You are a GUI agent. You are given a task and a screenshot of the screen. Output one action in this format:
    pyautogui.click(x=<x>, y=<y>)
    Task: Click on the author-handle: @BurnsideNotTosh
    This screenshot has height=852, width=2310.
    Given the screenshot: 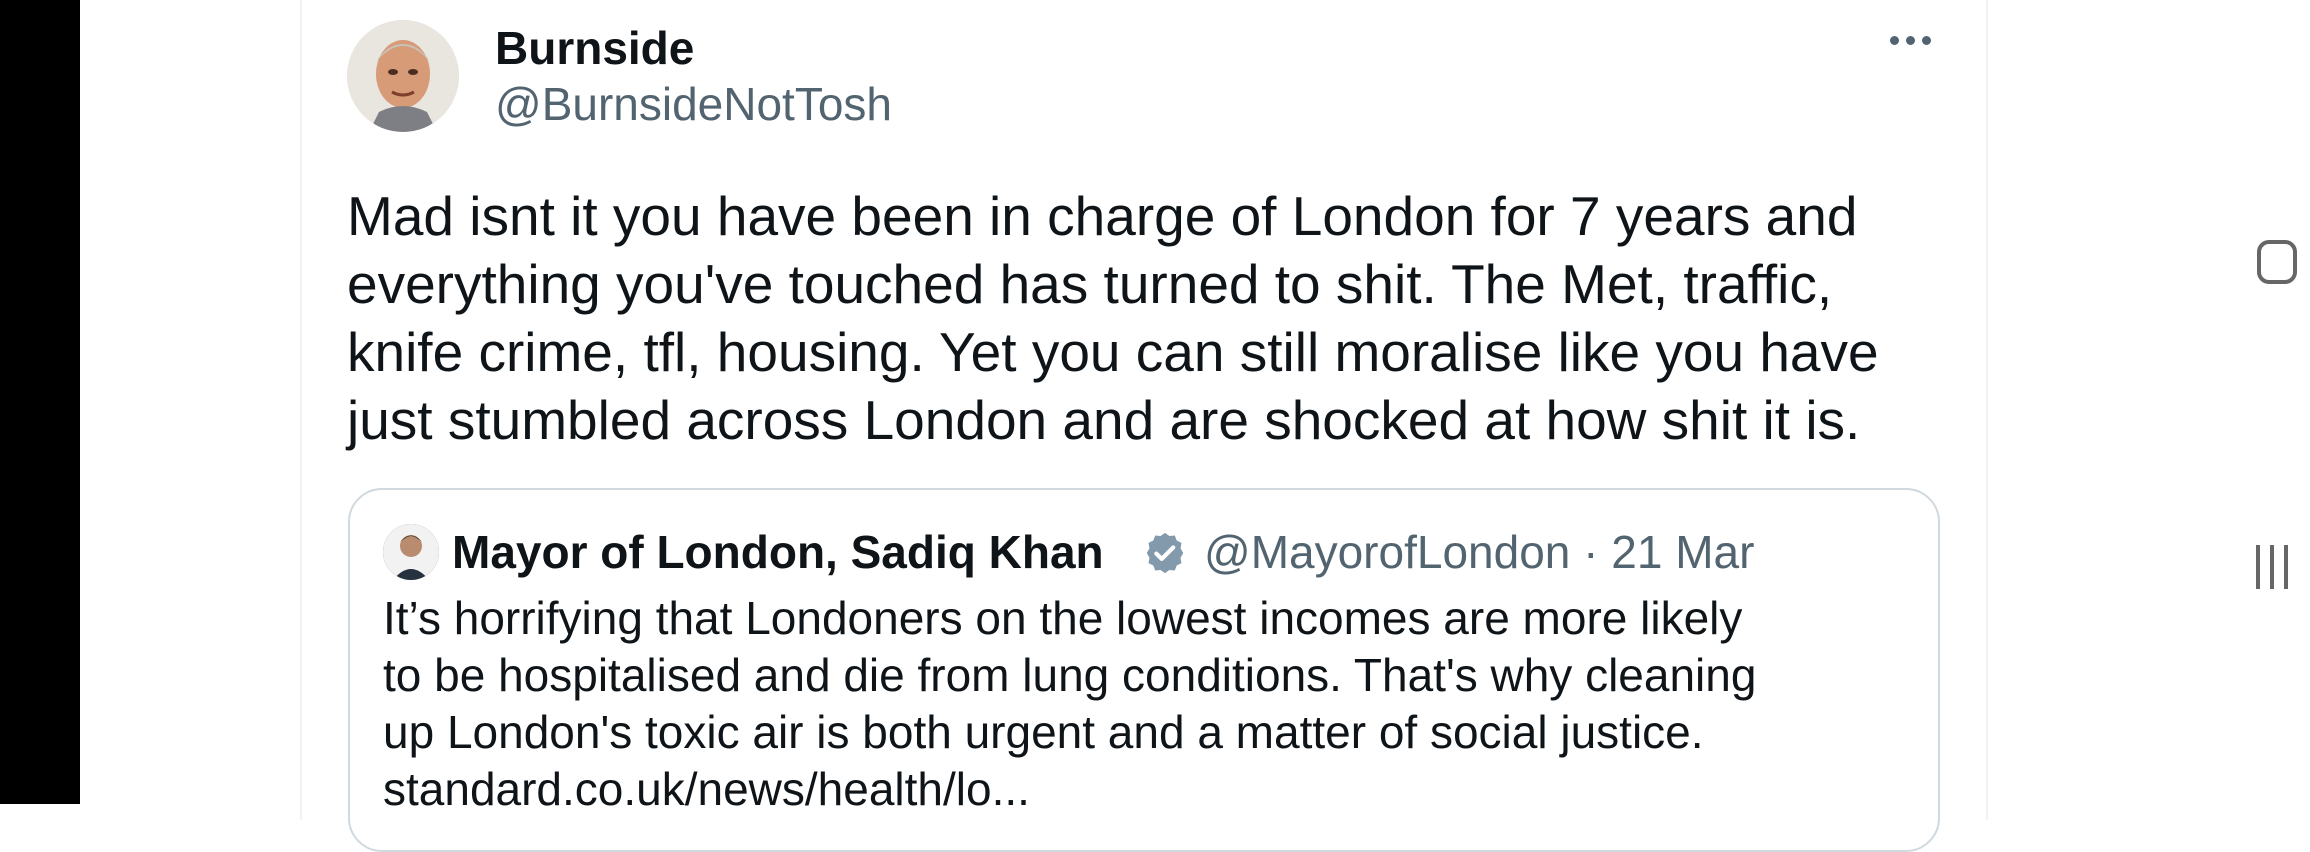 What is the action you would take?
    pyautogui.click(x=693, y=104)
    